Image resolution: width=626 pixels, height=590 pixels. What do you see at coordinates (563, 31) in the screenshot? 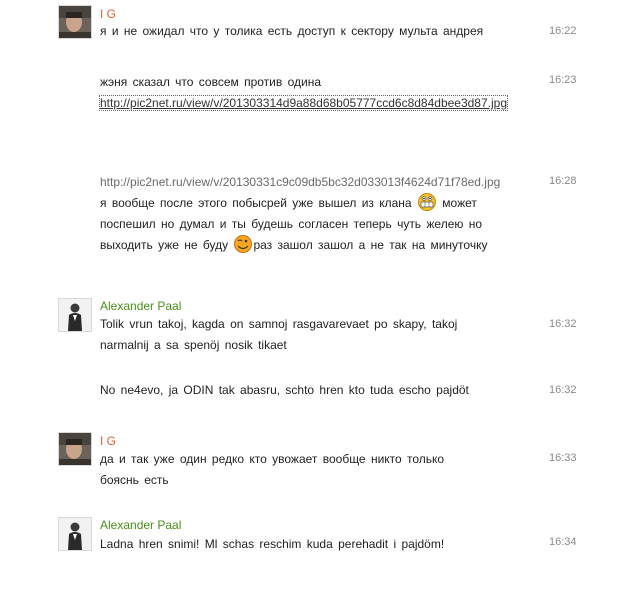
I see `message-time: 16:22` at bounding box center [563, 31].